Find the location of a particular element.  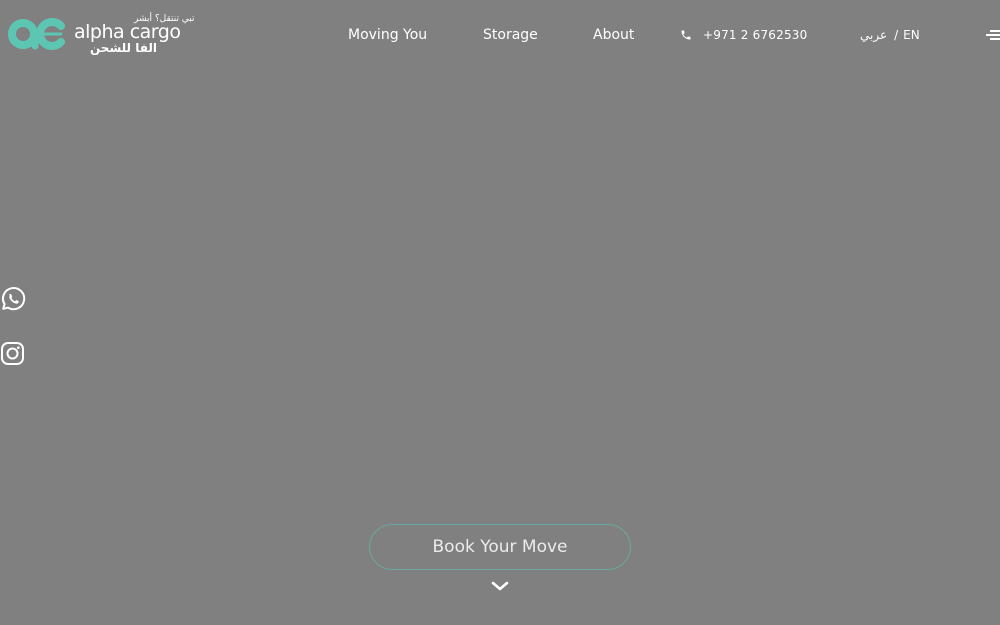

brand-logo: تبي تنتقل؟ أبشر alpha cargo الفا للشحن is located at coordinates (101, 36).